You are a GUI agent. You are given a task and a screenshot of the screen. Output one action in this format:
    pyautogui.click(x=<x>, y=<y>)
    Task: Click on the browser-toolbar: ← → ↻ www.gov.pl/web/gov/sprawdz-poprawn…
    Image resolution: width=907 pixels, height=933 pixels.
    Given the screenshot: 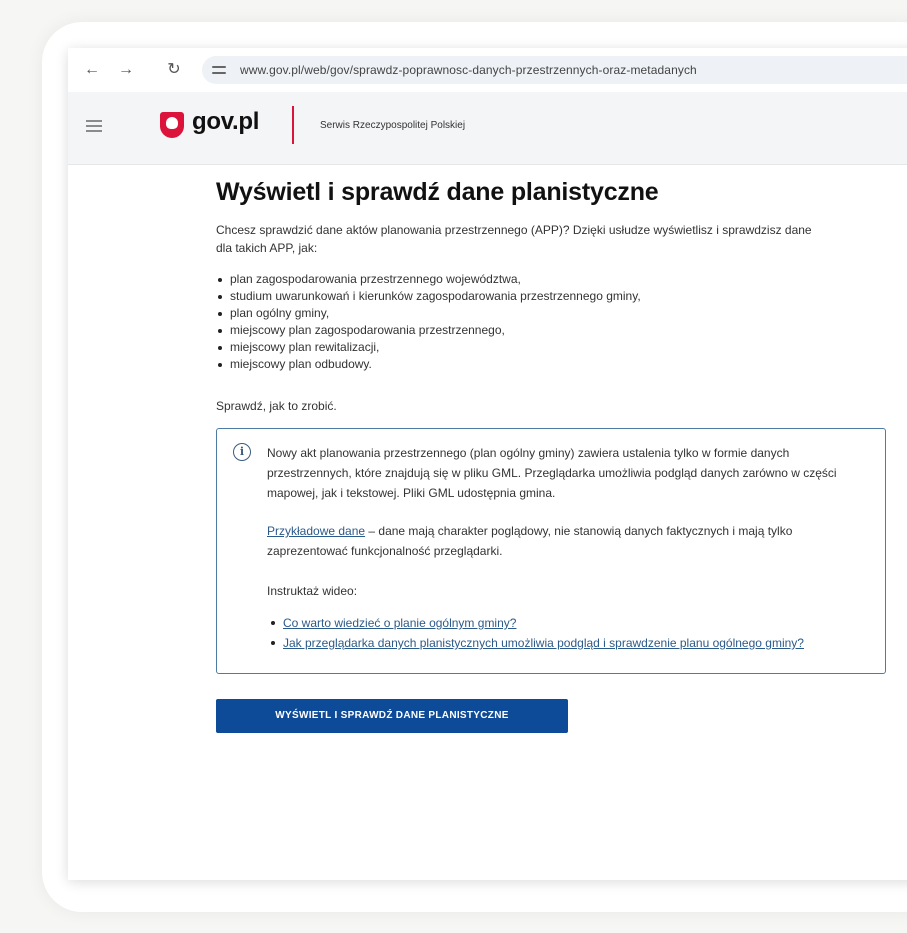 What is the action you would take?
    pyautogui.click(x=487, y=70)
    